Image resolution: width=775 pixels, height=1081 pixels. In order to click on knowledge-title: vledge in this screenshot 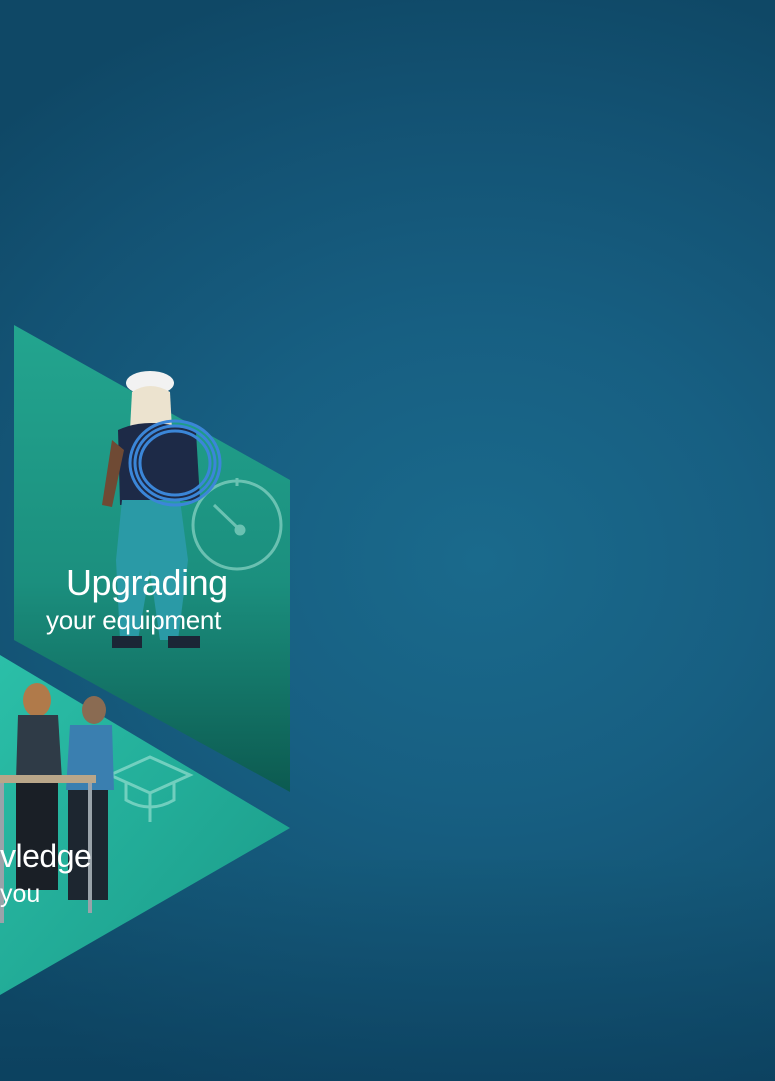, I will do `click(46, 856)`.